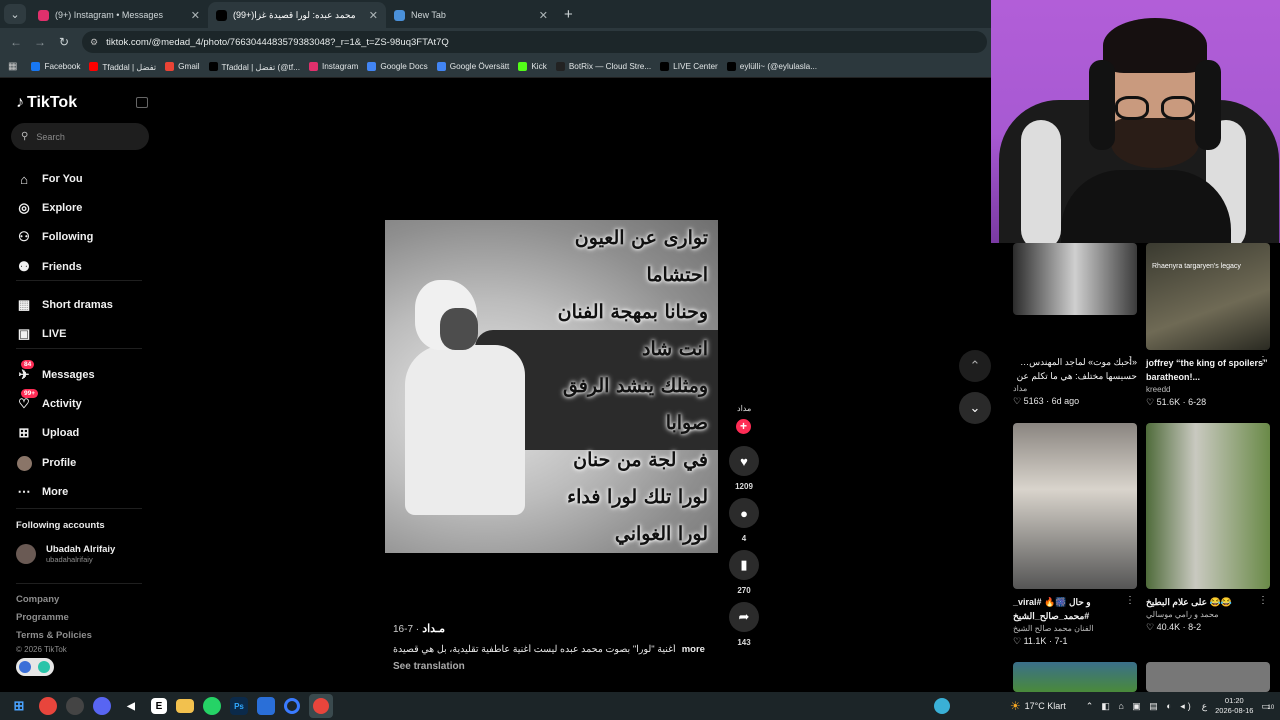  Describe the element at coordinates (12, 66) in the screenshot. I see `apps-icon: ▦` at that location.